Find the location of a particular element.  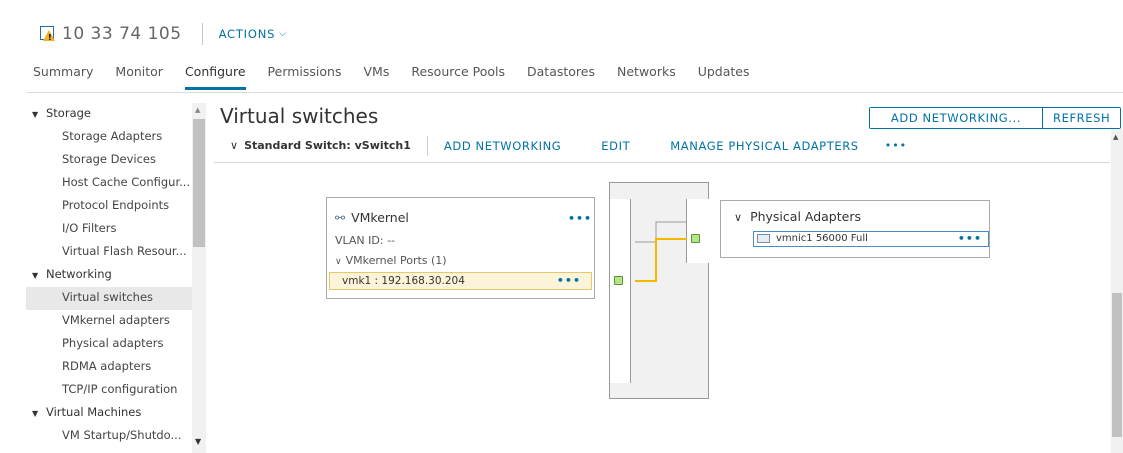

host-warning-icon: ! is located at coordinates (48, 34).